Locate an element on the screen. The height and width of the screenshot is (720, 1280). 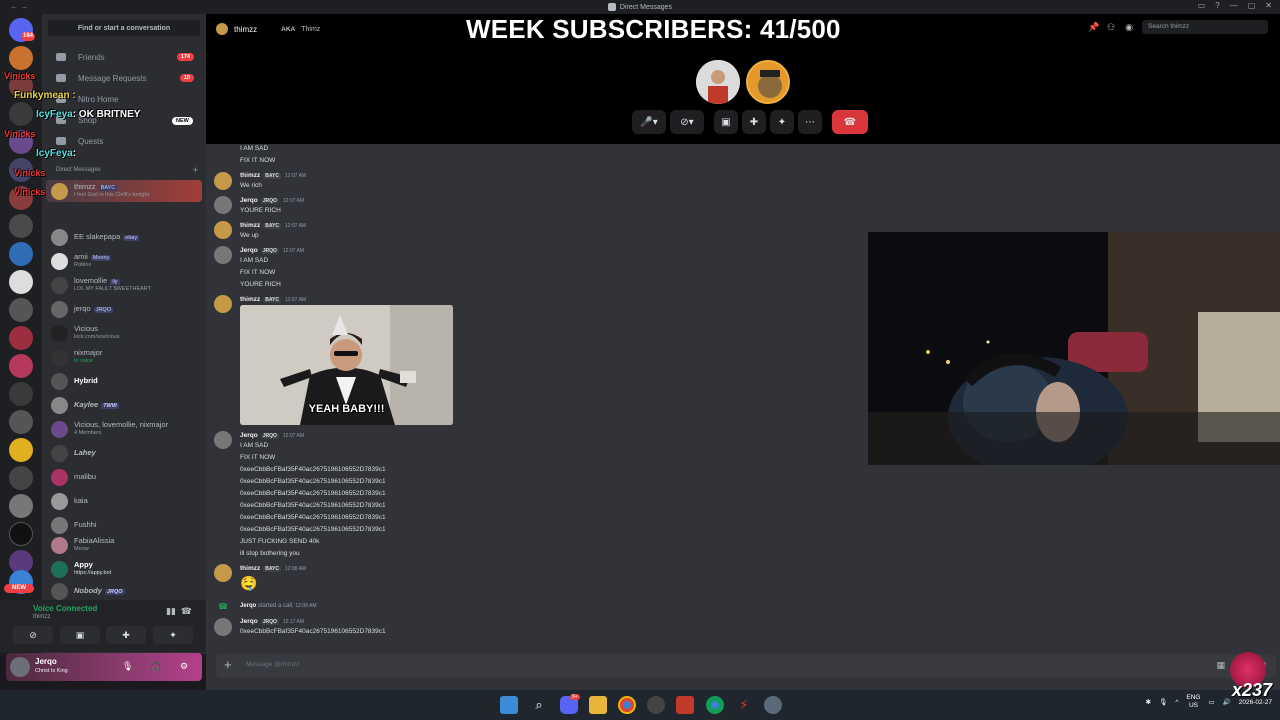
dm-item: Appy https://appy.bot is located at coordinates (124, 569).